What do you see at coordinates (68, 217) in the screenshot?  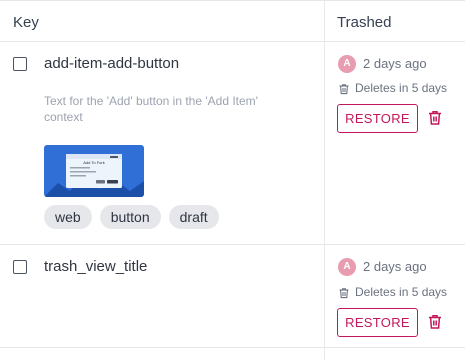 I see `tag: web` at bounding box center [68, 217].